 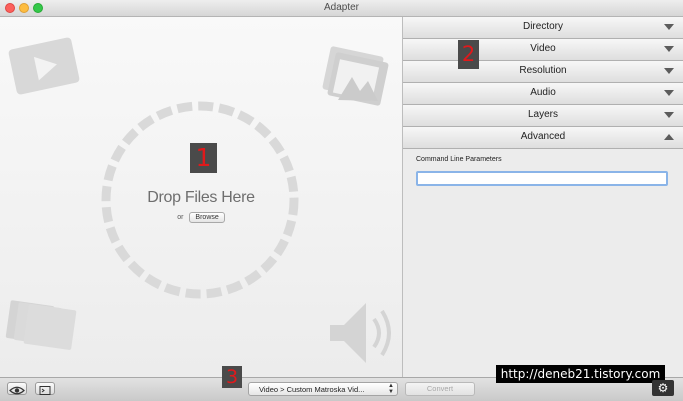 I want to click on section-directory: Directory, so click(x=543, y=28).